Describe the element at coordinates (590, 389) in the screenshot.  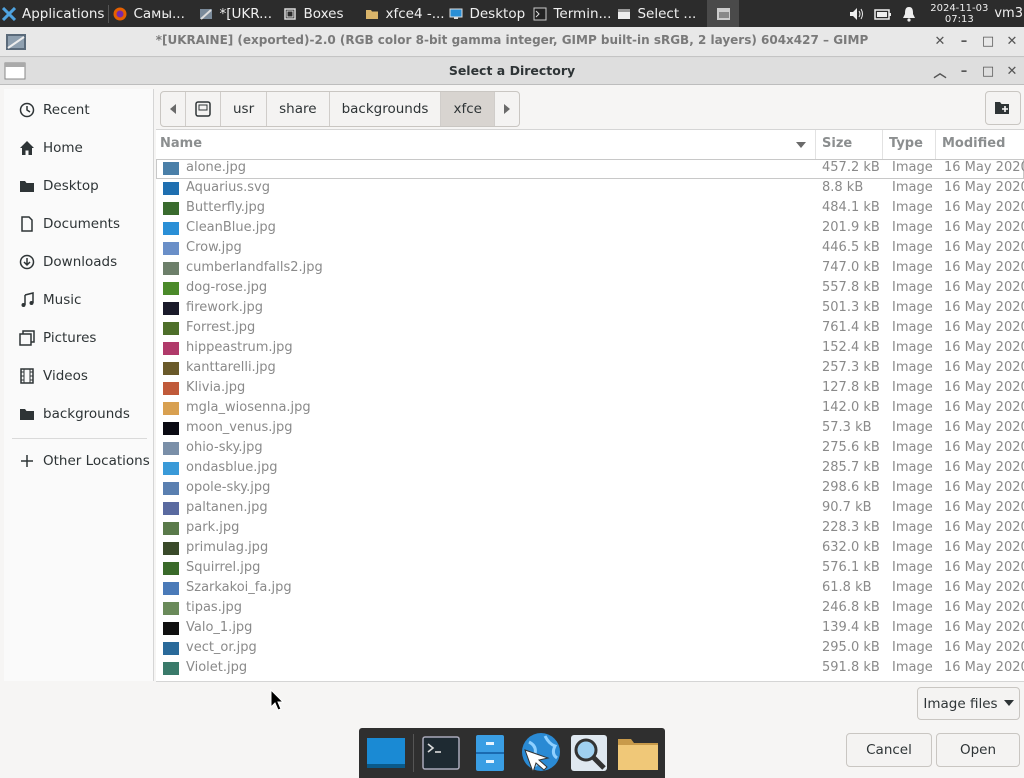
I see `file-row: Klivia.jpg 127.8 kB Image 16 May 2020` at that location.